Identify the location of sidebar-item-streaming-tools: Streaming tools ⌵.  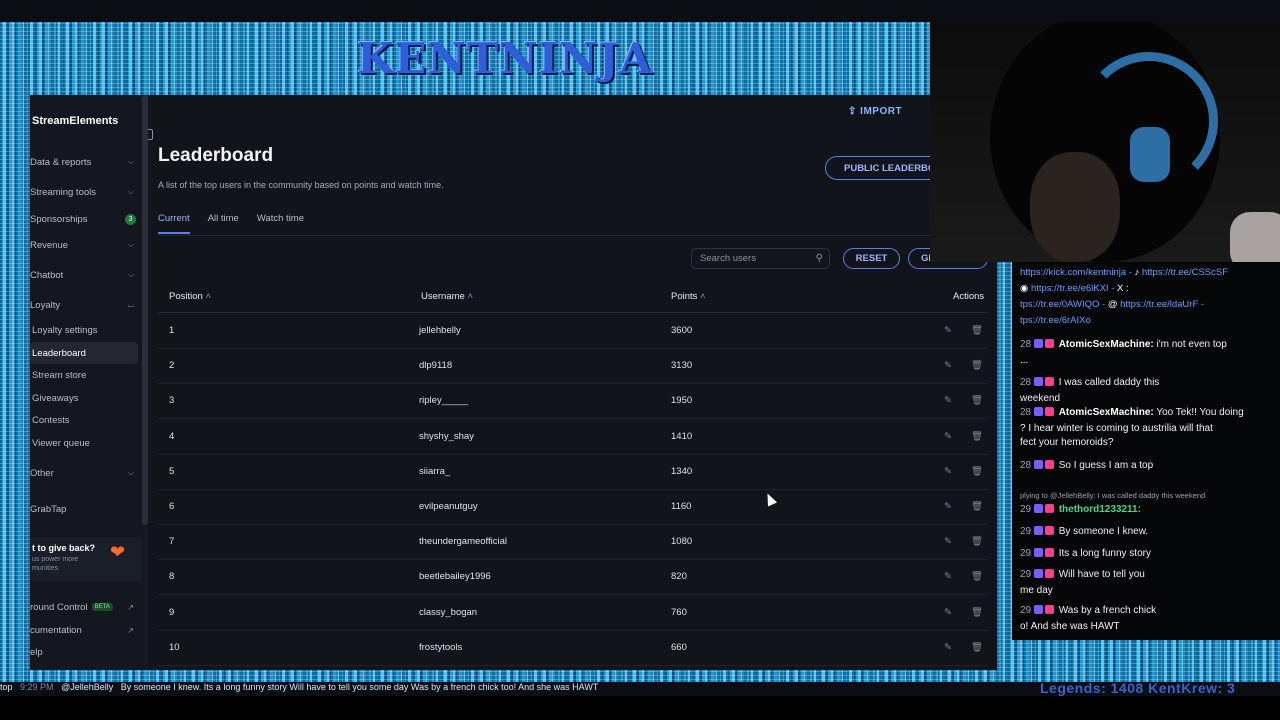
(84, 192).